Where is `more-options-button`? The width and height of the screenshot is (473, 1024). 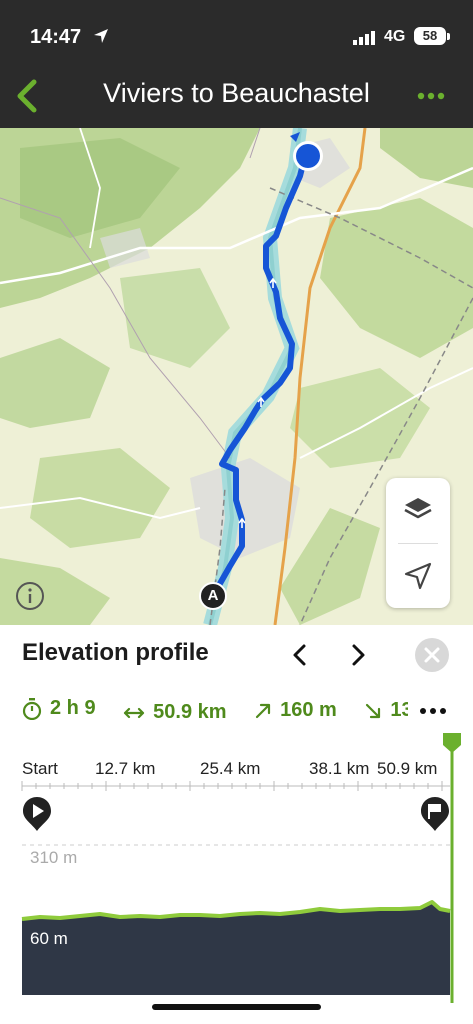 more-options-button is located at coordinates (431, 96).